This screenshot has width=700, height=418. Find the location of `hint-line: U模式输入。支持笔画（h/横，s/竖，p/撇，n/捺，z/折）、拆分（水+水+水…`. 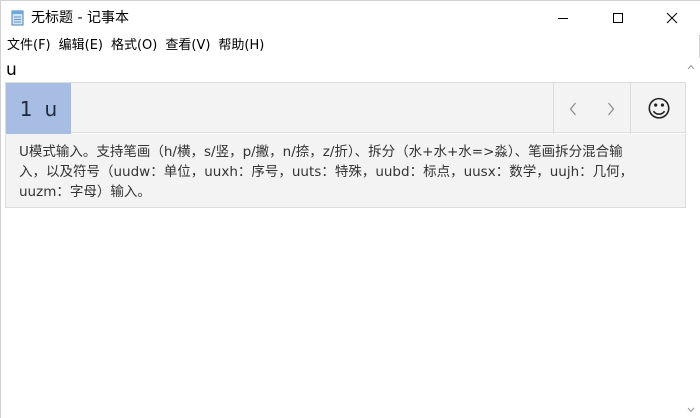

hint-line: U模式输入。支持笔画（h/横，s/竖，p/撇，n/捺，z/折）、拆分（水+水+水… is located at coordinates (321, 152).